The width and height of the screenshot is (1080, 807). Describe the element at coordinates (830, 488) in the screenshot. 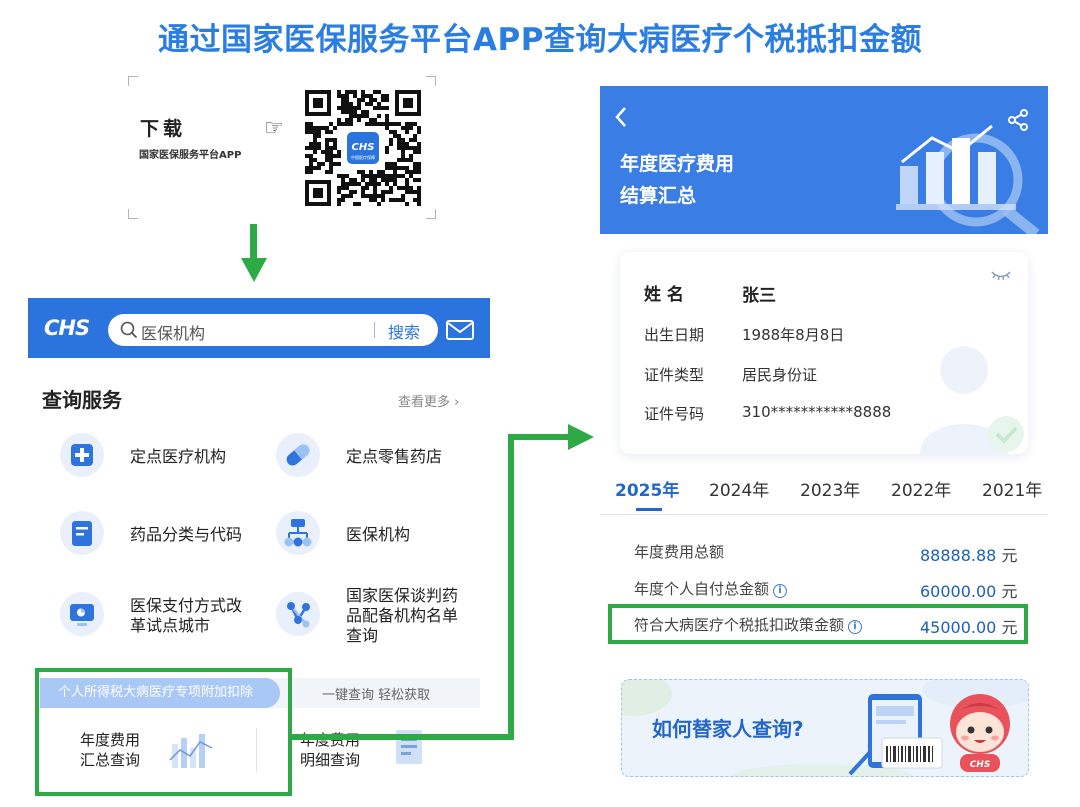

I see `tab-year-2023: 2023年` at that location.